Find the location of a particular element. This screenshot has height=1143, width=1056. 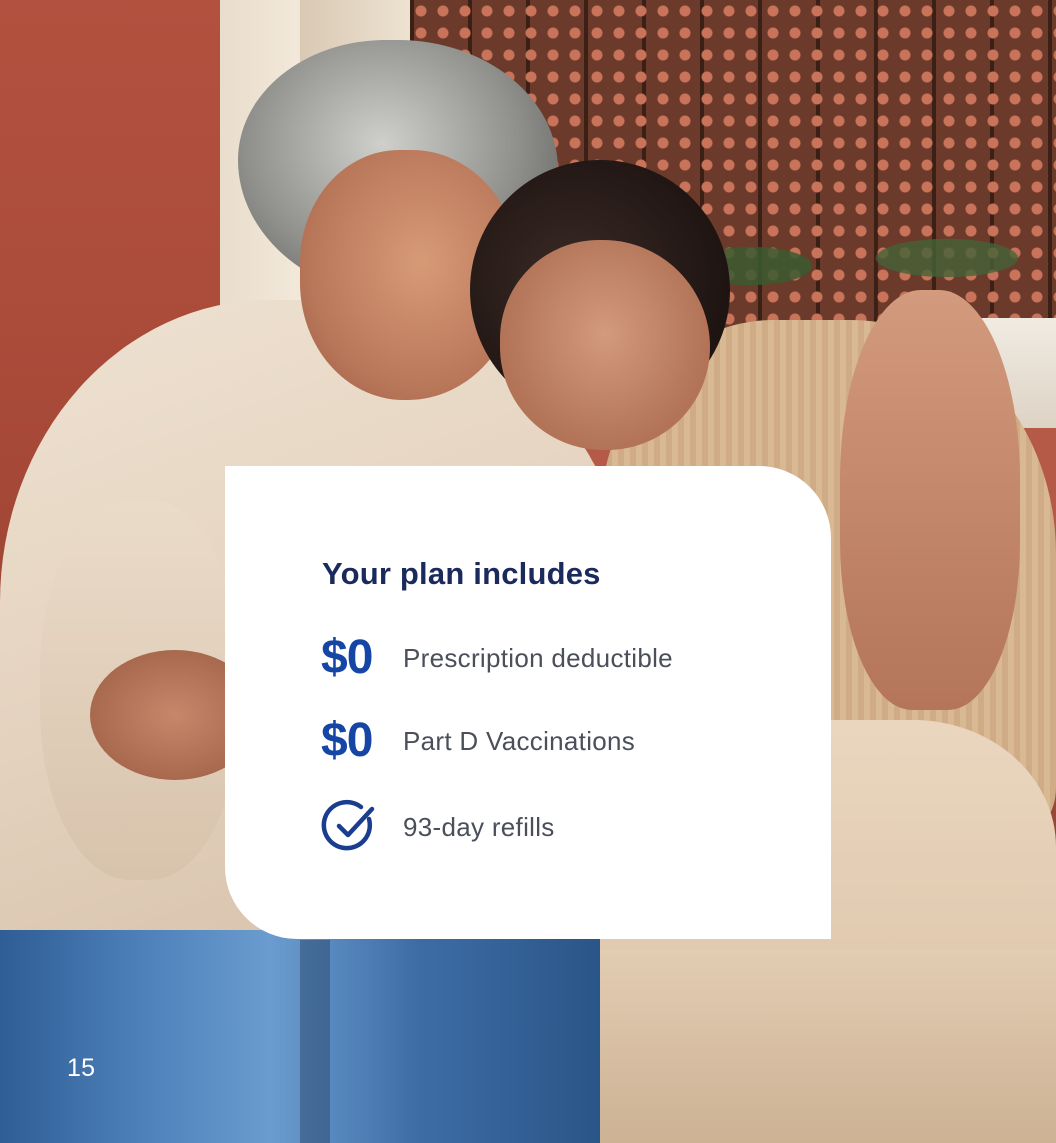

benefit-prescription-deductible: $0 Prescription deductible is located at coordinates (497, 658).